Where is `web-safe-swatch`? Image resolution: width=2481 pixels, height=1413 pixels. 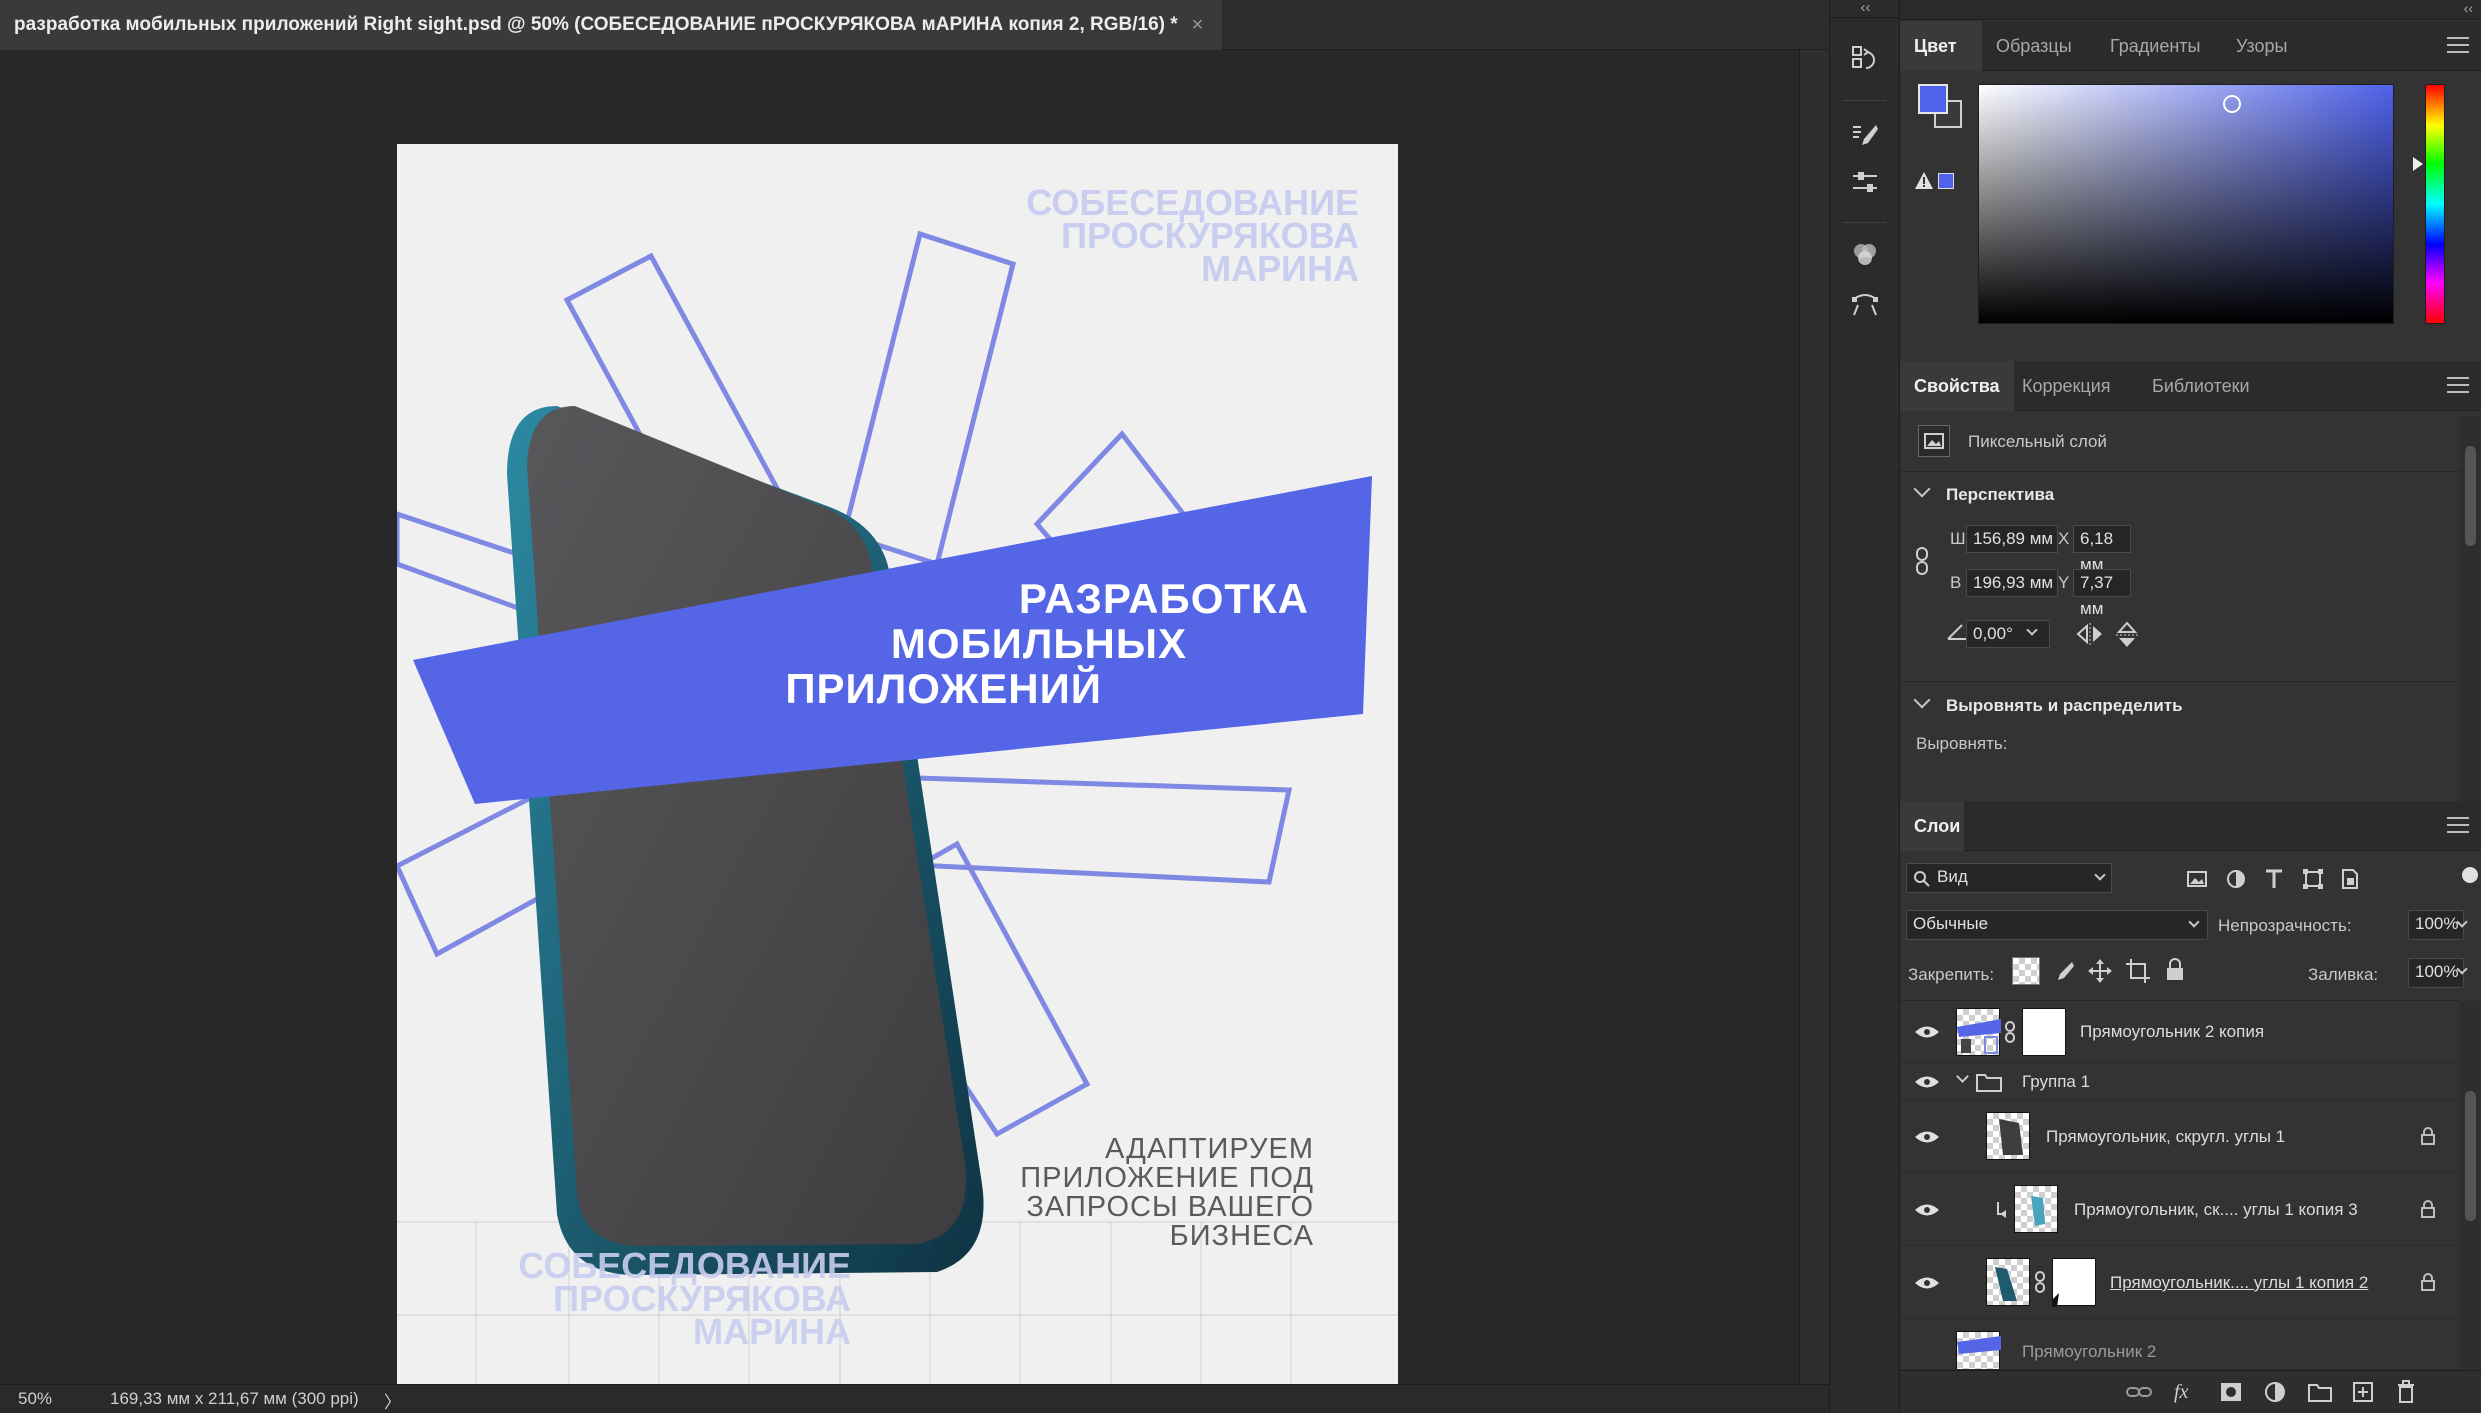
web-safe-swatch is located at coordinates (1946, 181).